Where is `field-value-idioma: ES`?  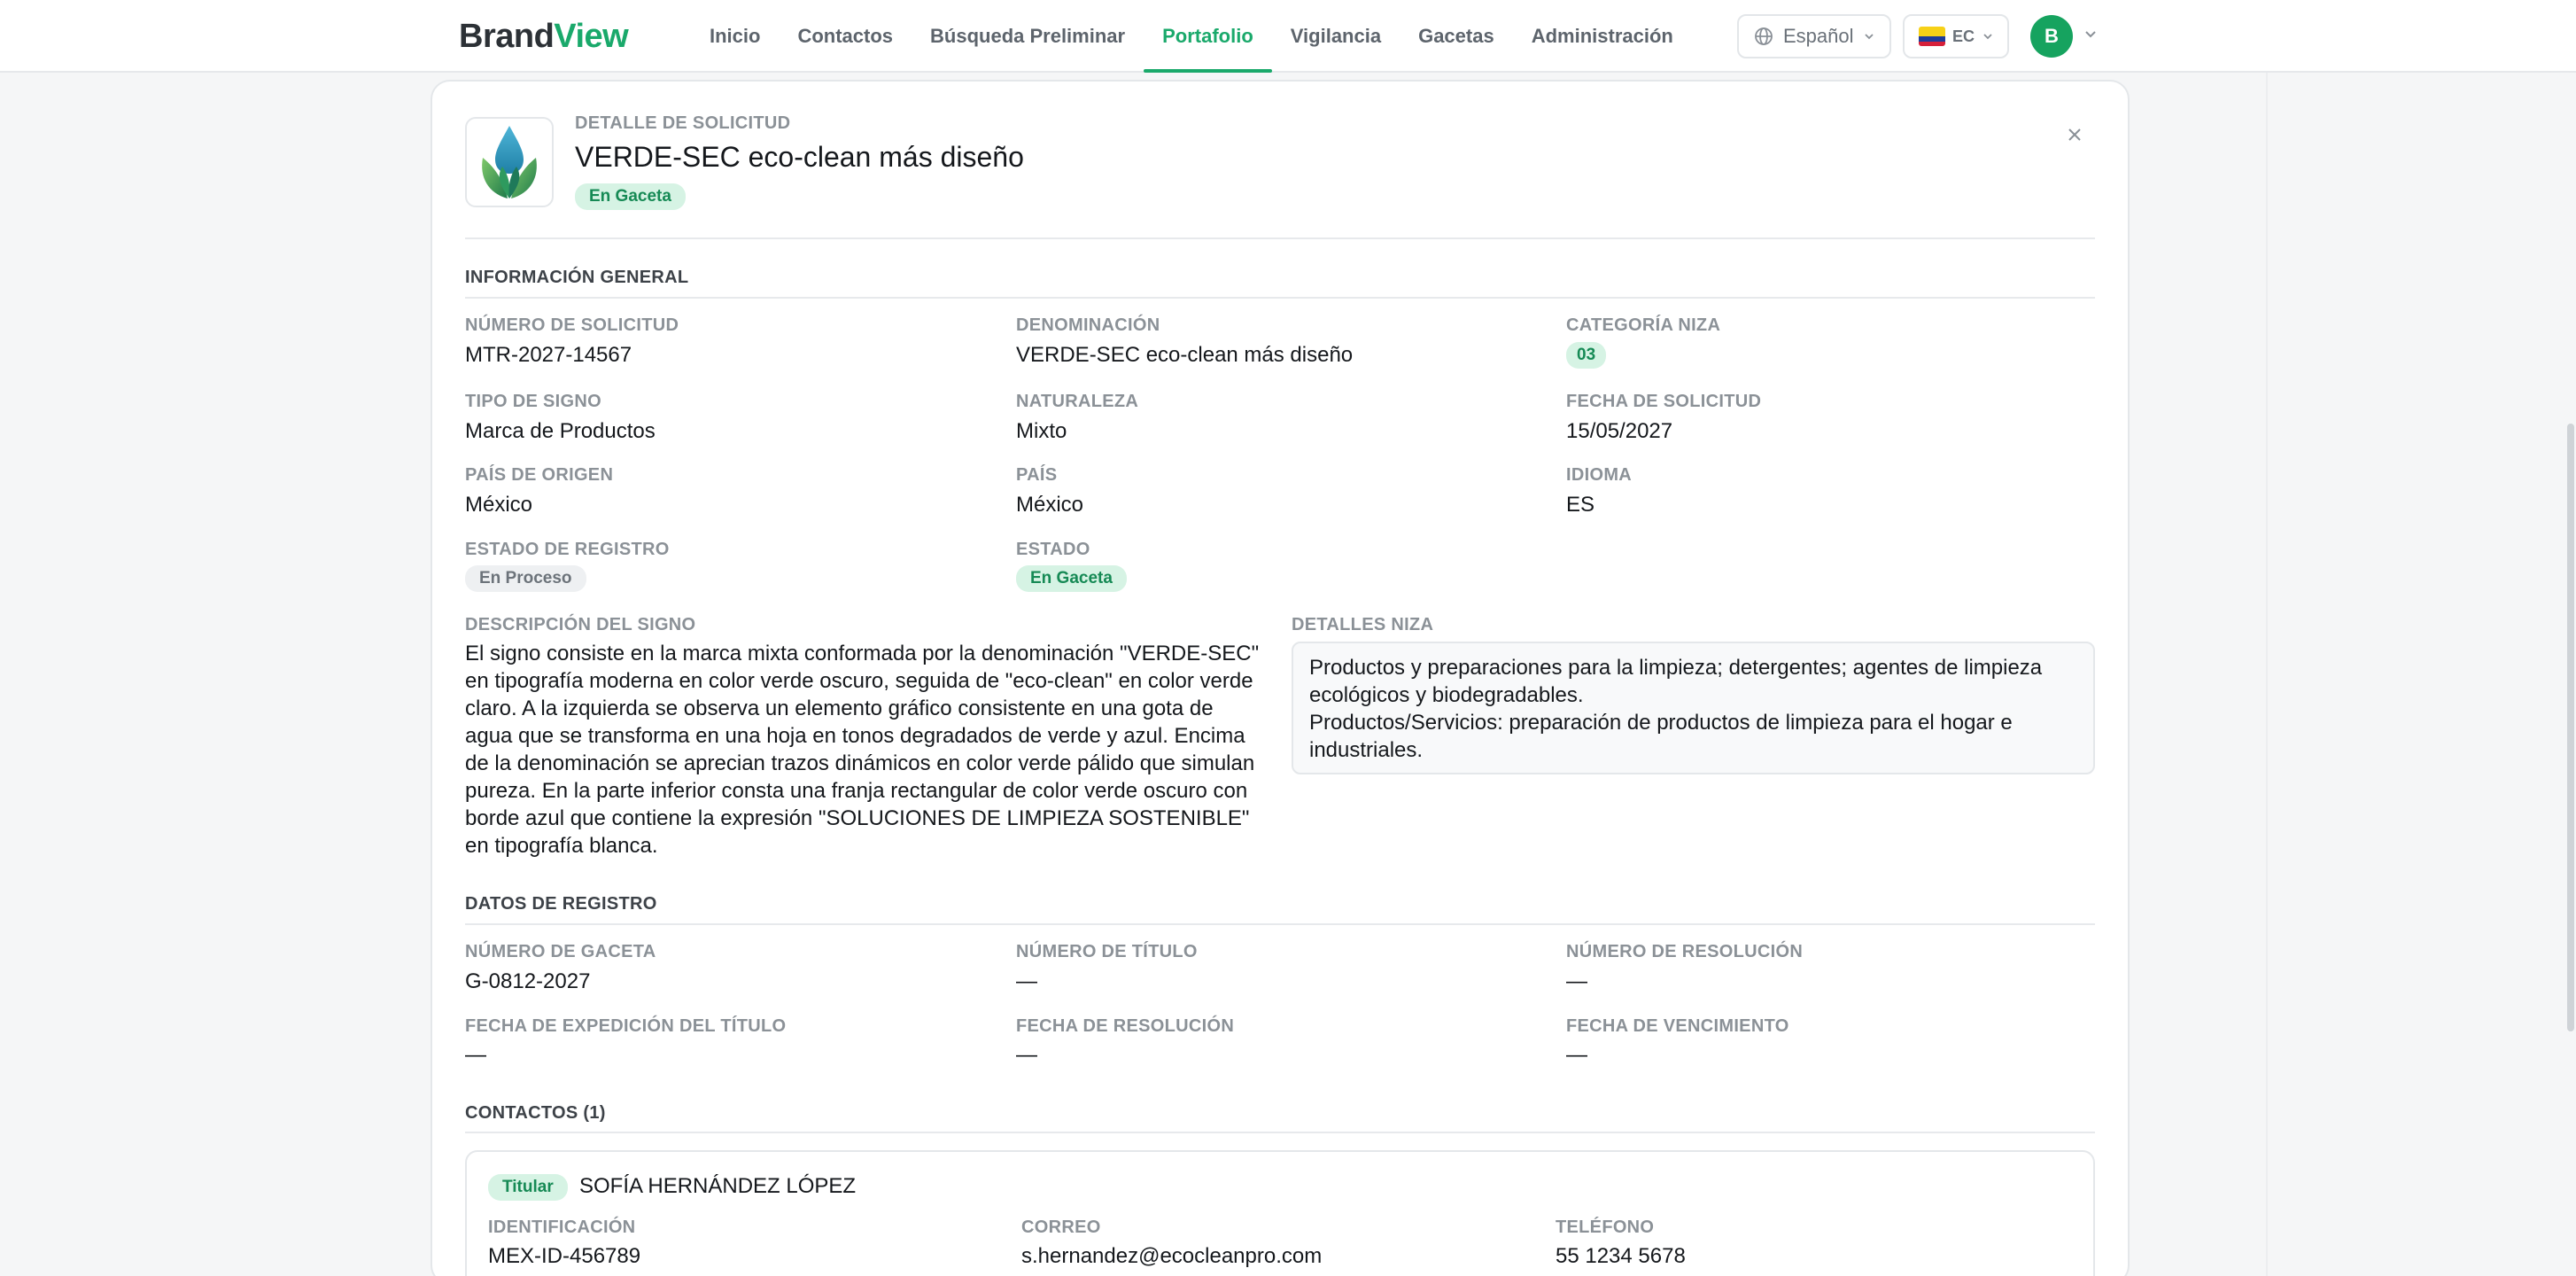 field-value-idioma: ES is located at coordinates (1580, 505).